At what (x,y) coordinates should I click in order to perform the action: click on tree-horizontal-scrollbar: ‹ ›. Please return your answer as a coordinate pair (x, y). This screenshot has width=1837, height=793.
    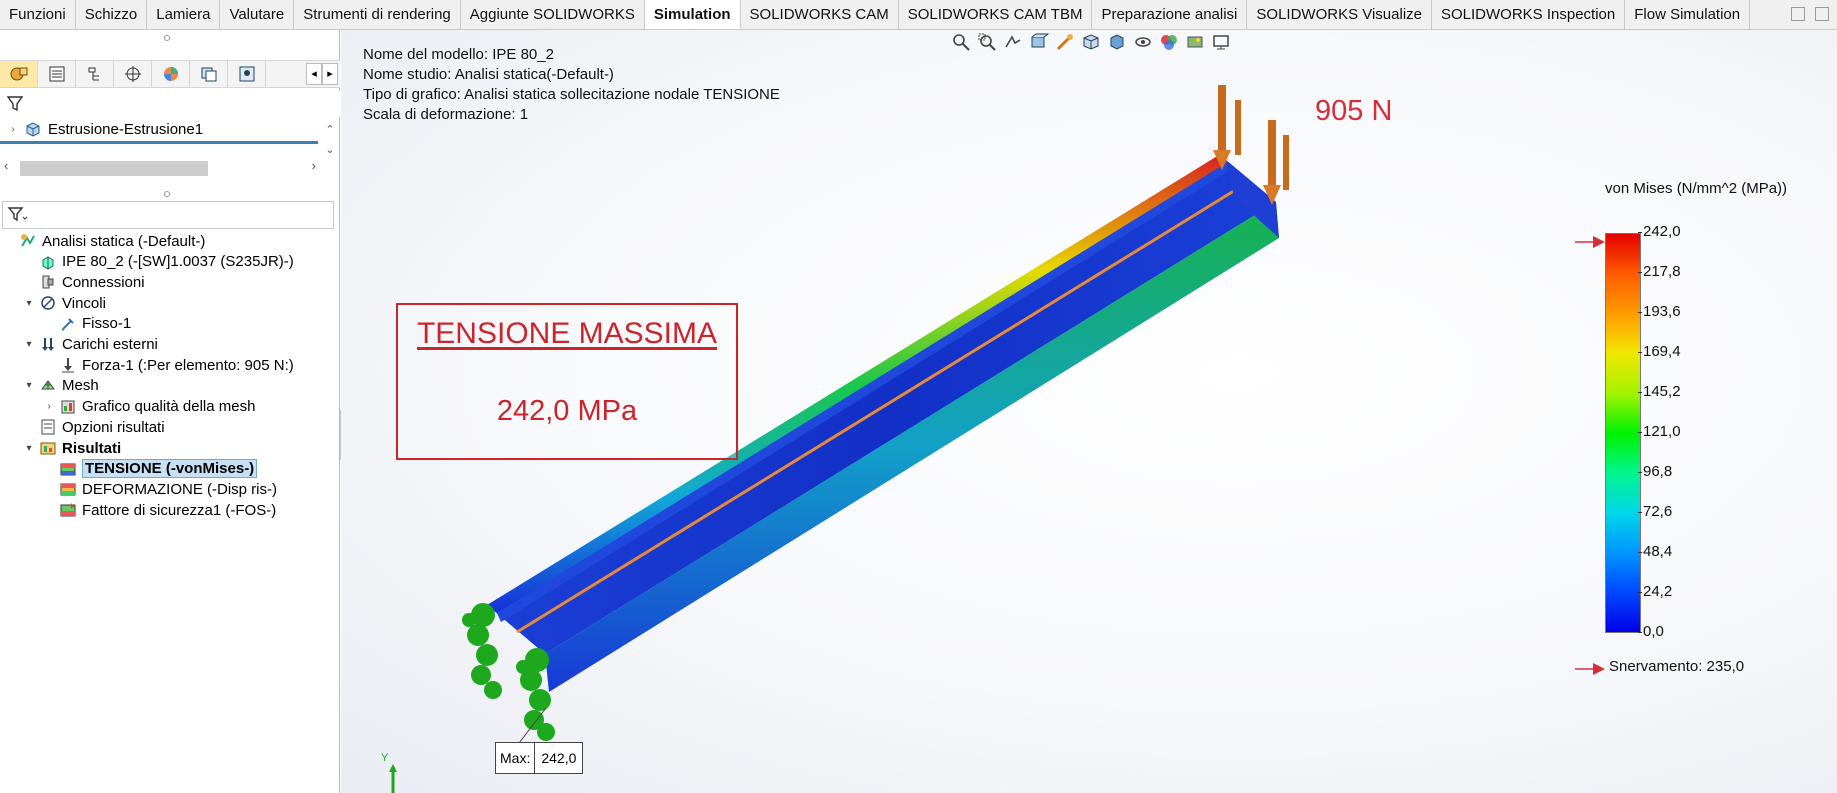
    Looking at the image, I should click on (160, 168).